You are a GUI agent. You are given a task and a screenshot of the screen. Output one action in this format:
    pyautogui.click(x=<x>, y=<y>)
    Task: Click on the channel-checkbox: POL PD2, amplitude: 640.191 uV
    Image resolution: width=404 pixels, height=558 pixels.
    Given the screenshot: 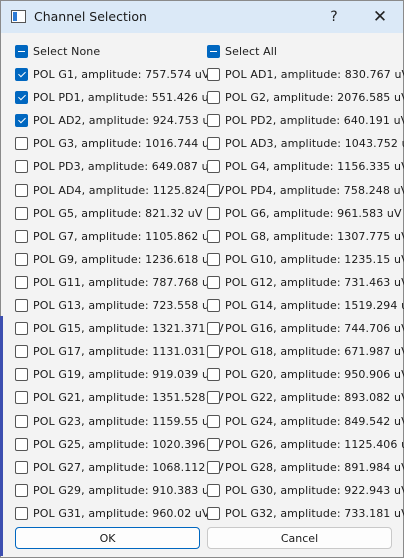 What is the action you would take?
    pyautogui.click(x=305, y=120)
    